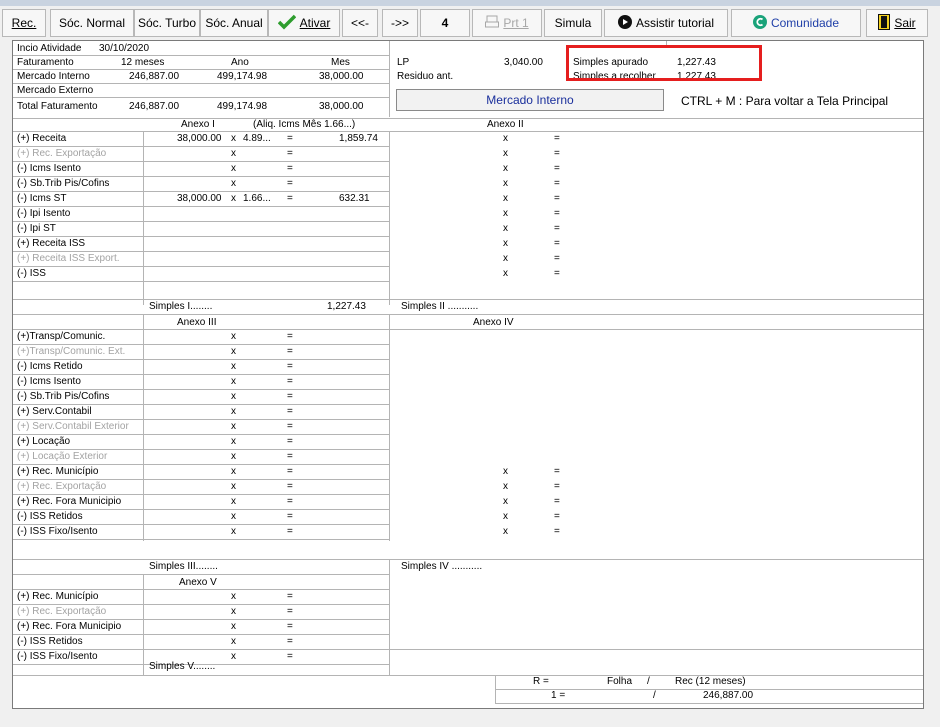  Describe the element at coordinates (124, 48) in the screenshot. I see `inicio-date: 30/10/2020` at that location.